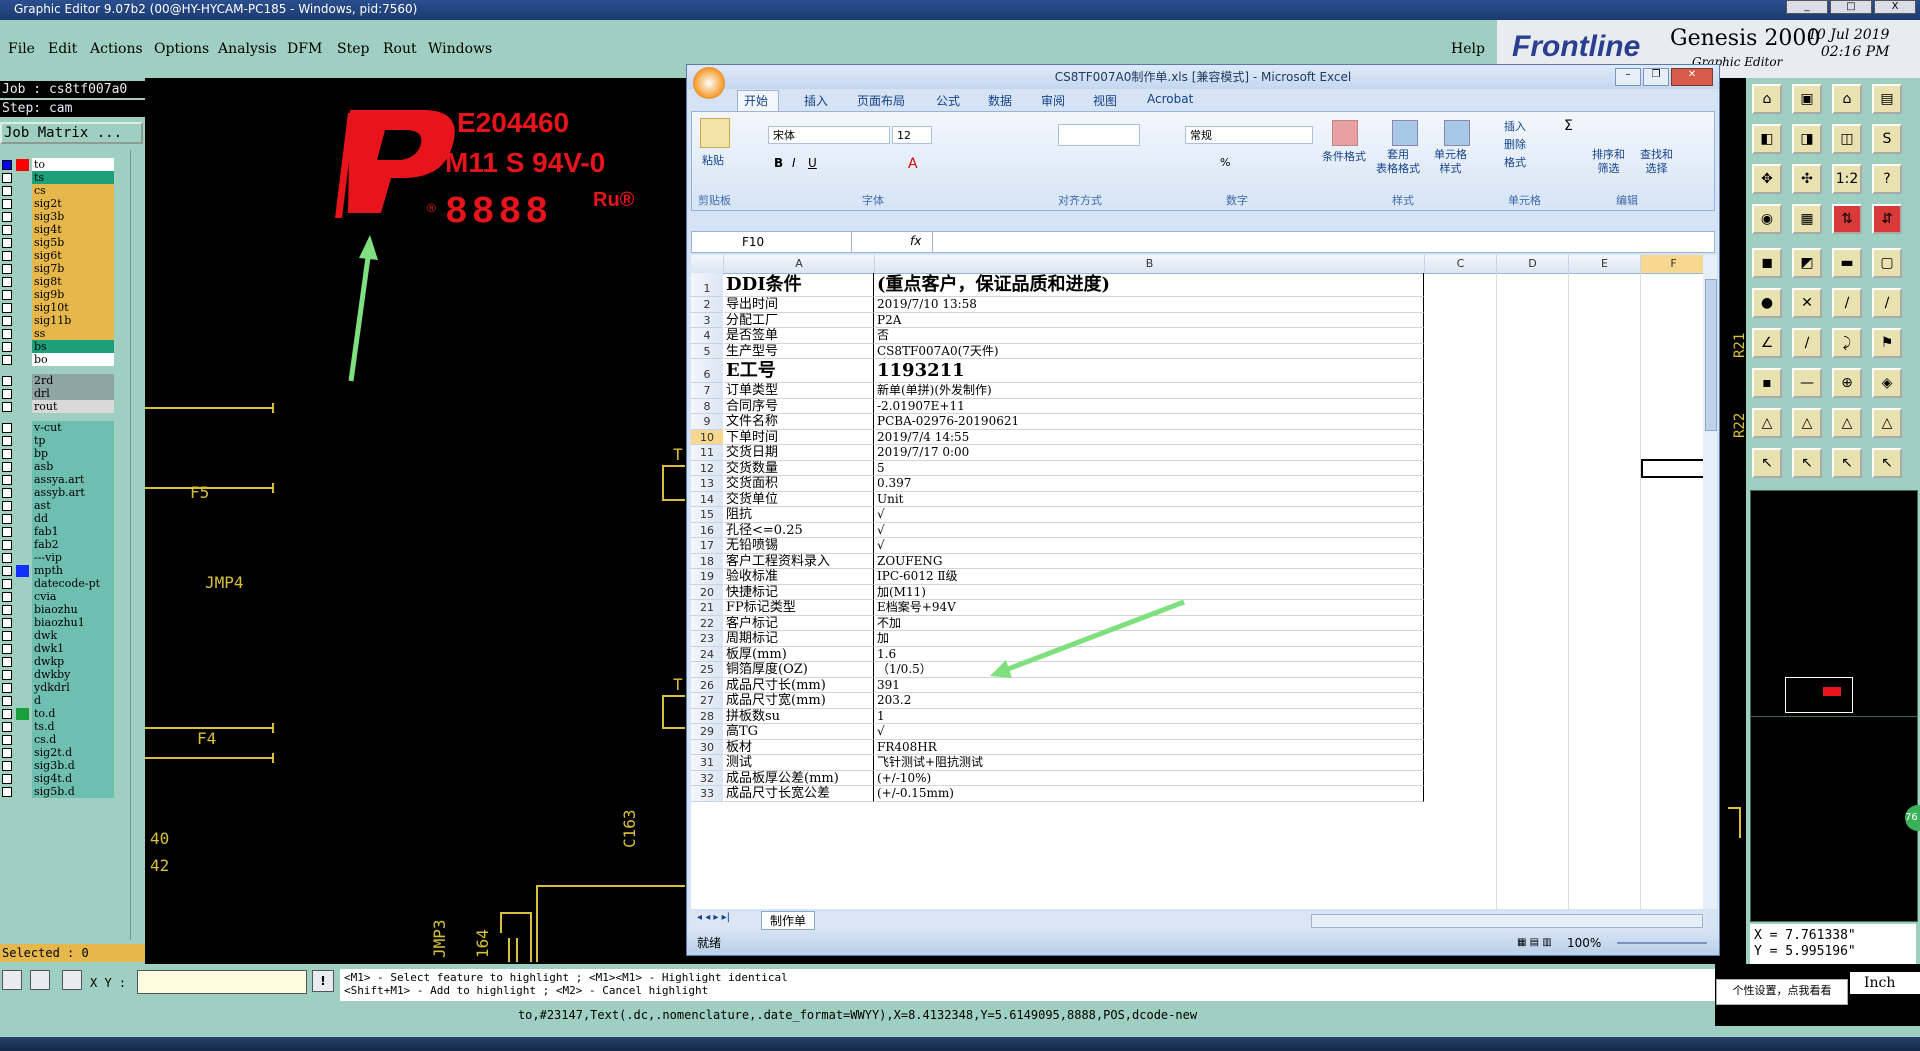 The height and width of the screenshot is (1051, 1920). Describe the element at coordinates (1149, 320) in the screenshot. I see `cell-b: P2A` at that location.